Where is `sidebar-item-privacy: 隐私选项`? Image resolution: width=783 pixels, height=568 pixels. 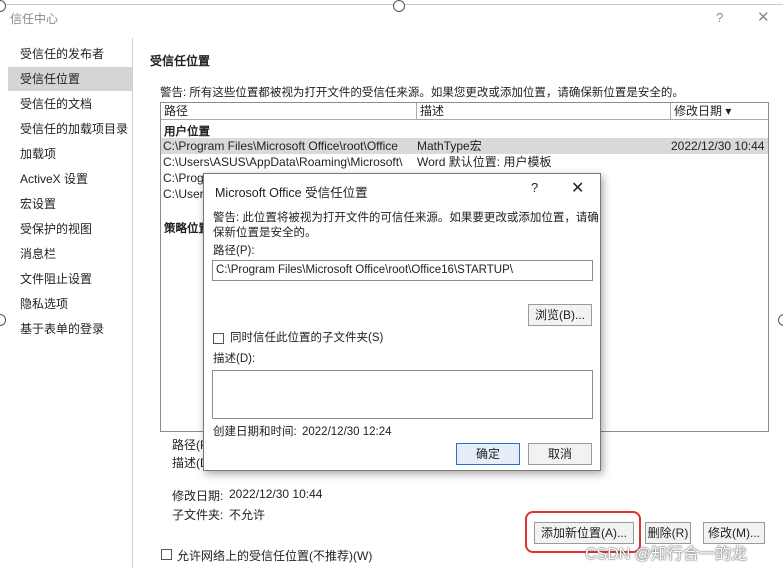
sidebar-item-privacy: 隐私选项 is located at coordinates (70, 304).